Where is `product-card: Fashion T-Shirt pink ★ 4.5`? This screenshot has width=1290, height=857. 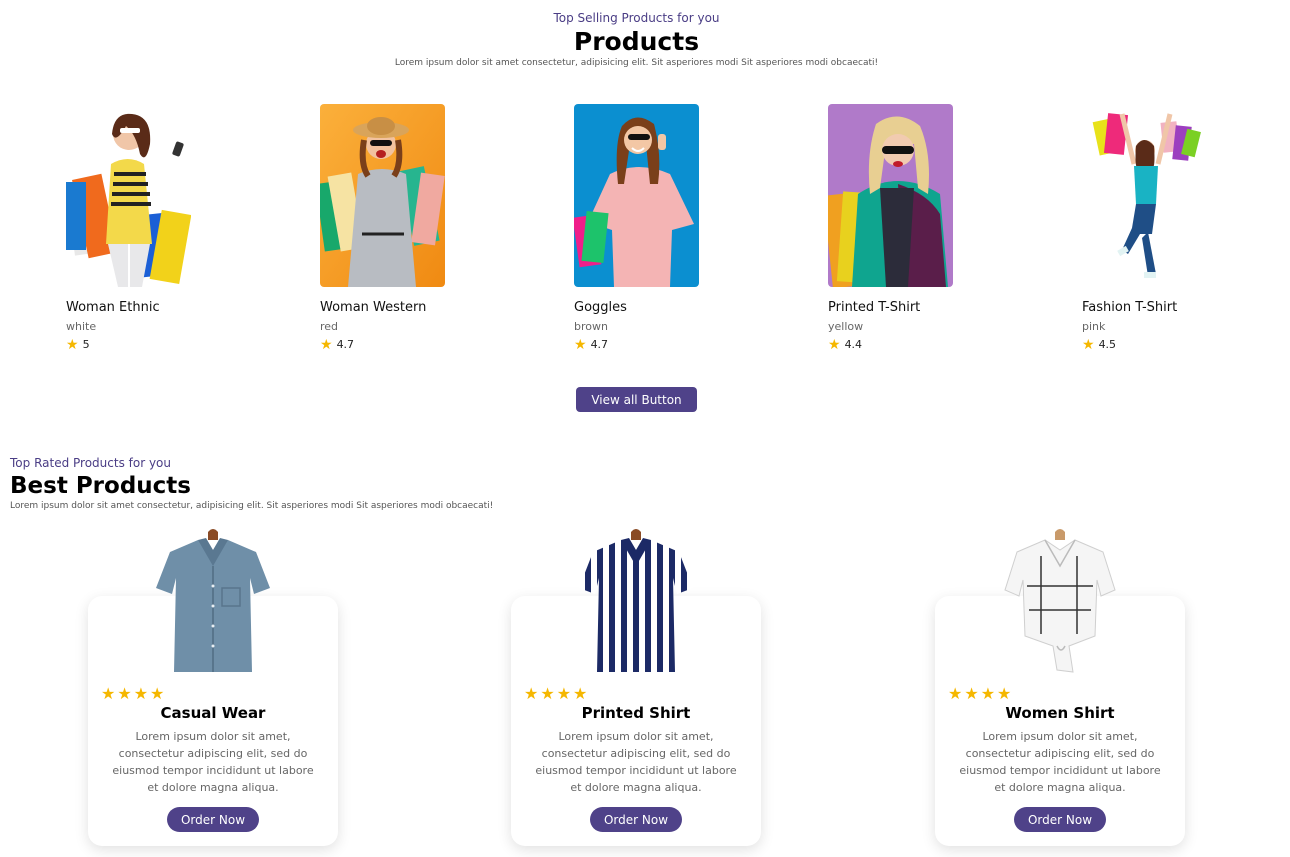
product-card: Fashion T-Shirt pink ★ 4.5 is located at coordinates (1172, 228).